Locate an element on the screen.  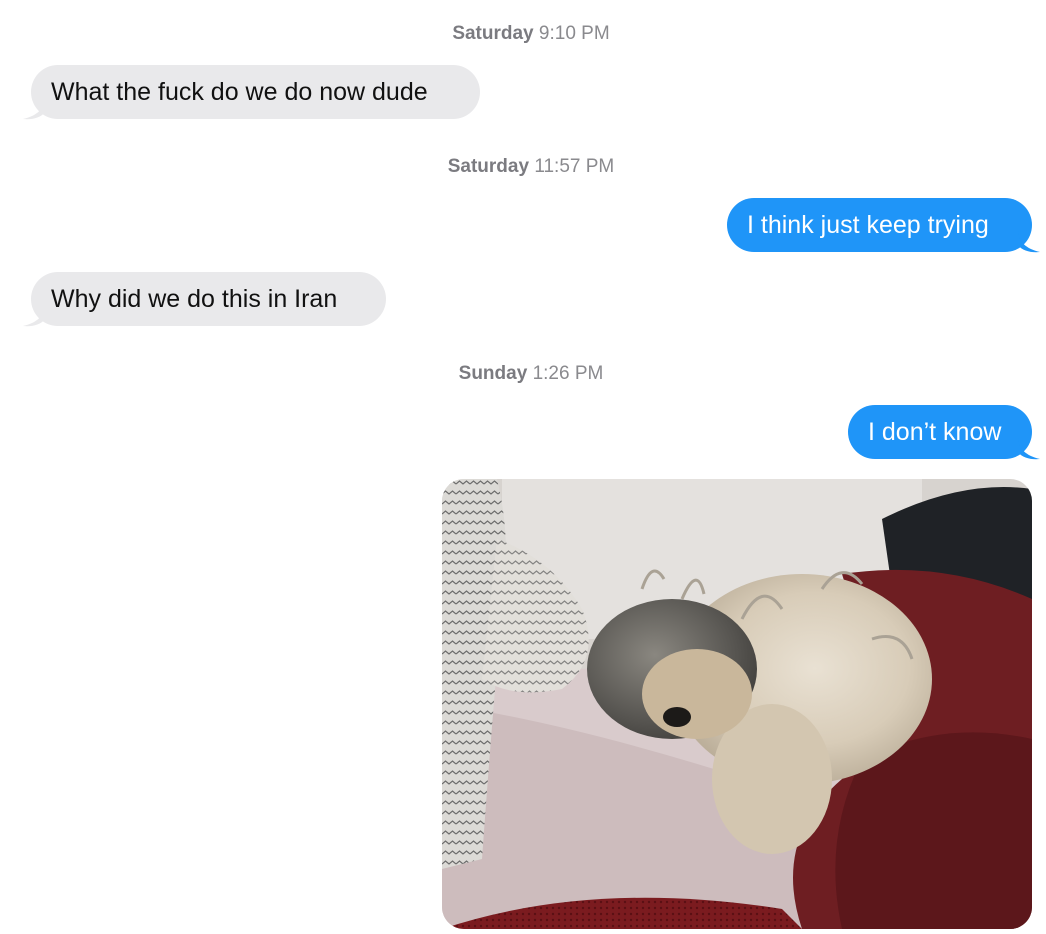
incoming-message-bubble: What the fuck do we do now dude is located at coordinates (251, 92).